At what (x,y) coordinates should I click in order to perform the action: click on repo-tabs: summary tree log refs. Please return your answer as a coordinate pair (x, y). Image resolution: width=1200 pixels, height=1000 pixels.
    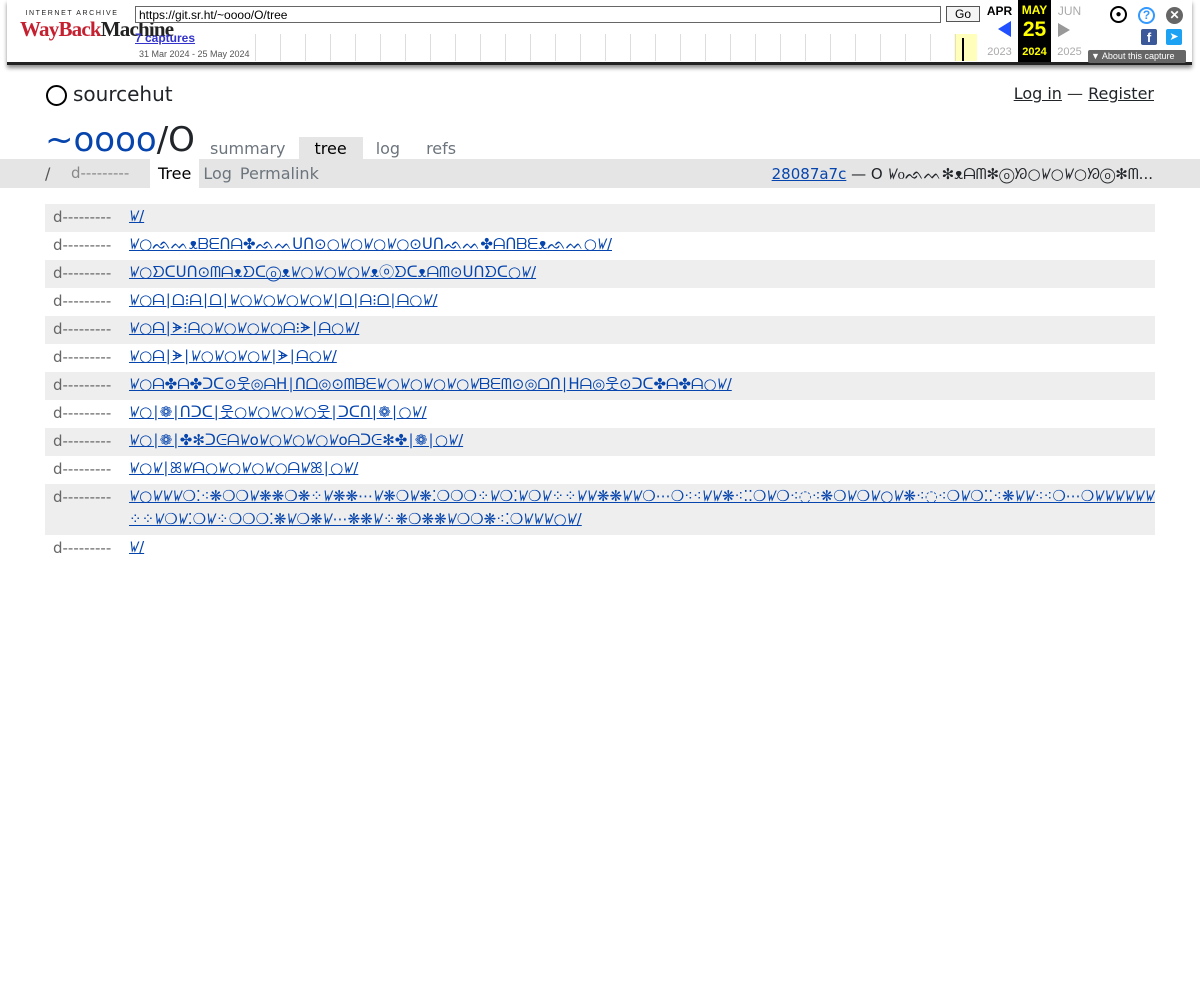
    Looking at the image, I should click on (333, 149).